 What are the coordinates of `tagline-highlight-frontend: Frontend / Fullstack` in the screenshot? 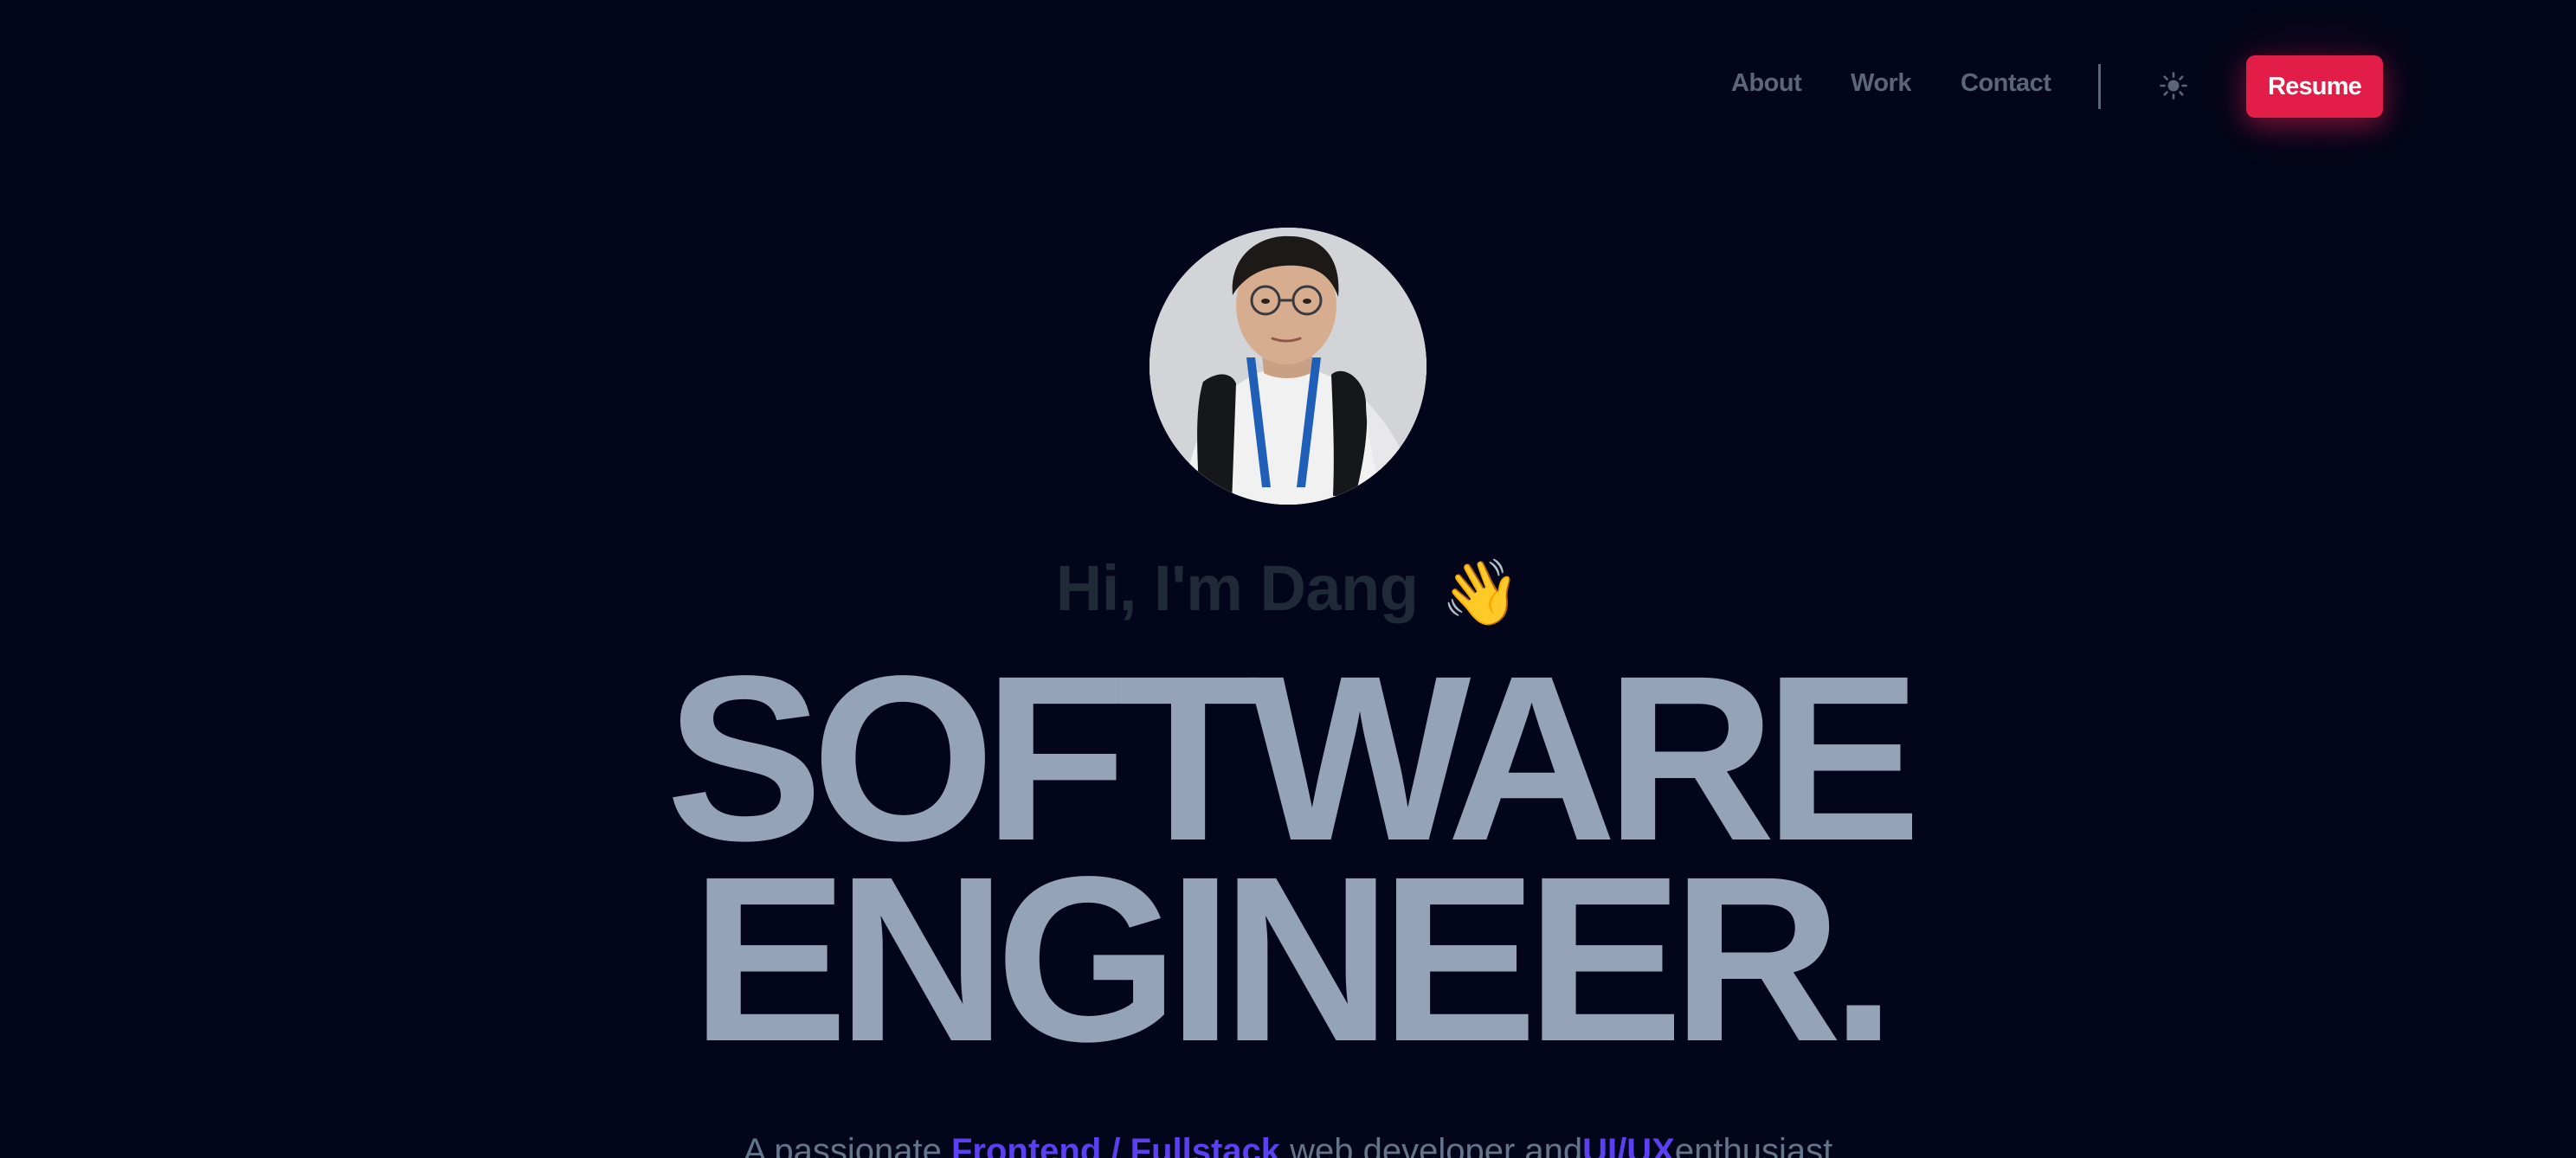 It's located at (1115, 1145).